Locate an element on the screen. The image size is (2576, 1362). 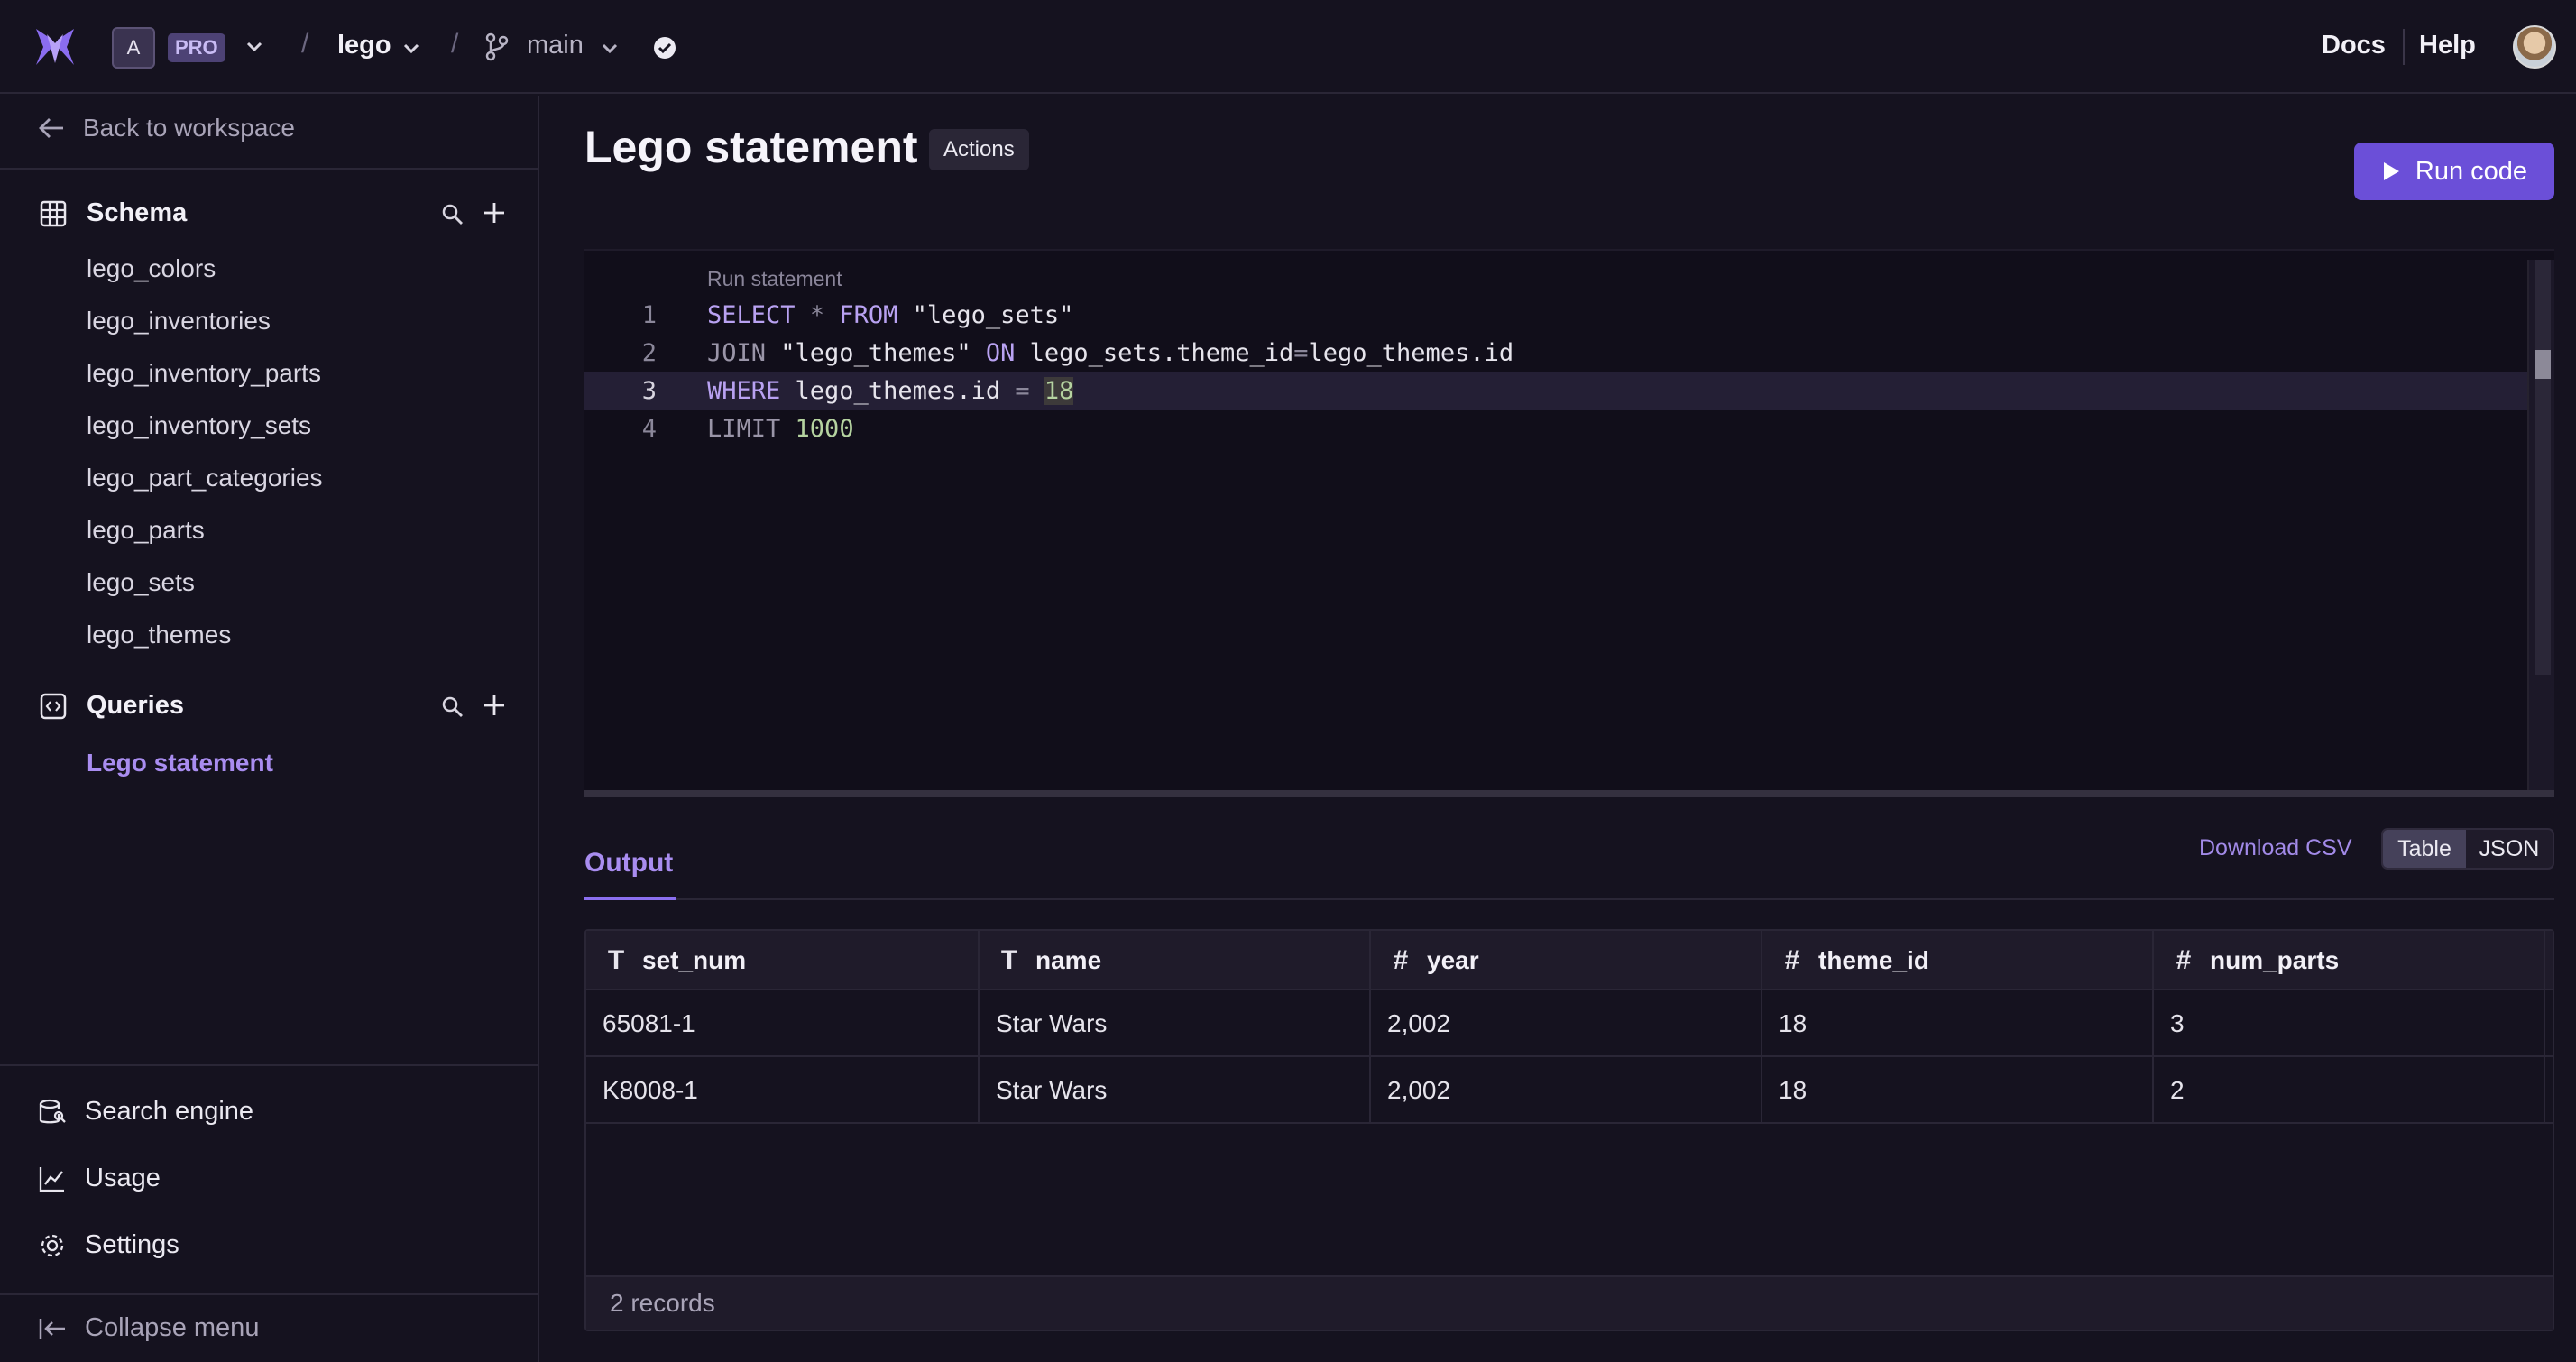
actions-button: Actions is located at coordinates (979, 149).